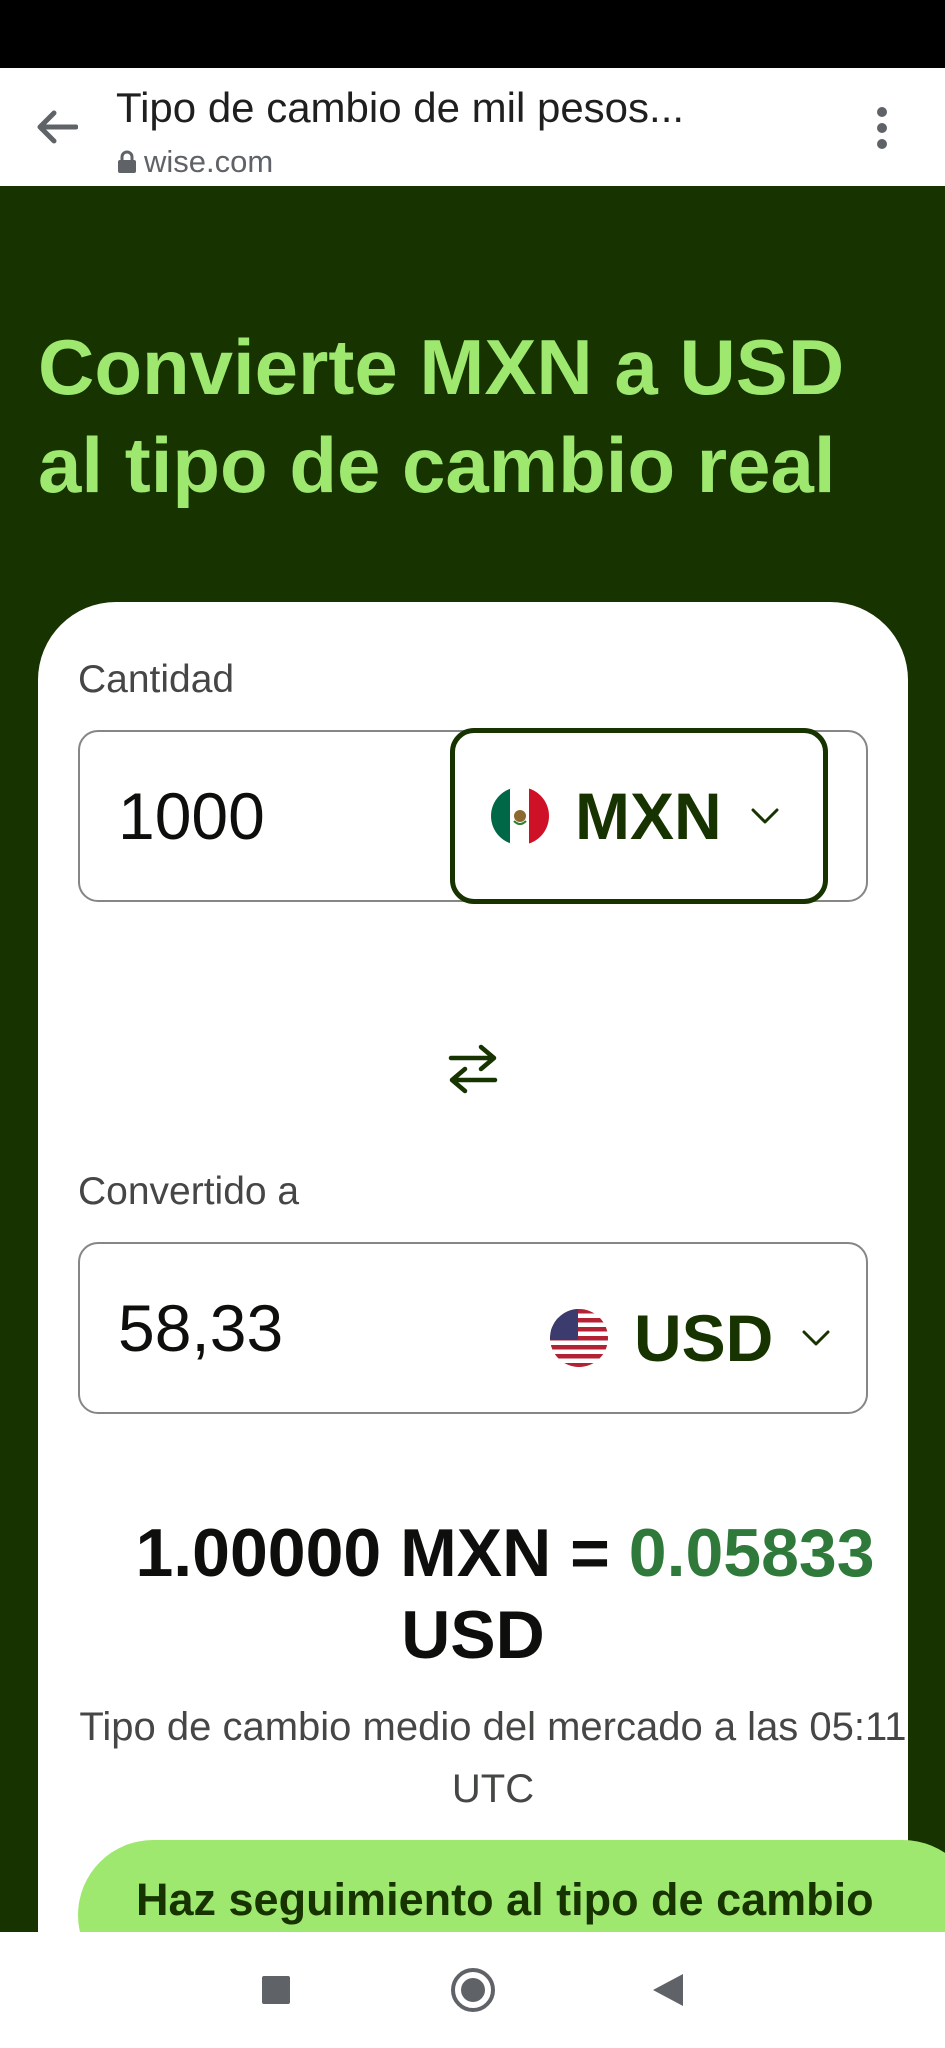  I want to click on home-button, so click(473, 1990).